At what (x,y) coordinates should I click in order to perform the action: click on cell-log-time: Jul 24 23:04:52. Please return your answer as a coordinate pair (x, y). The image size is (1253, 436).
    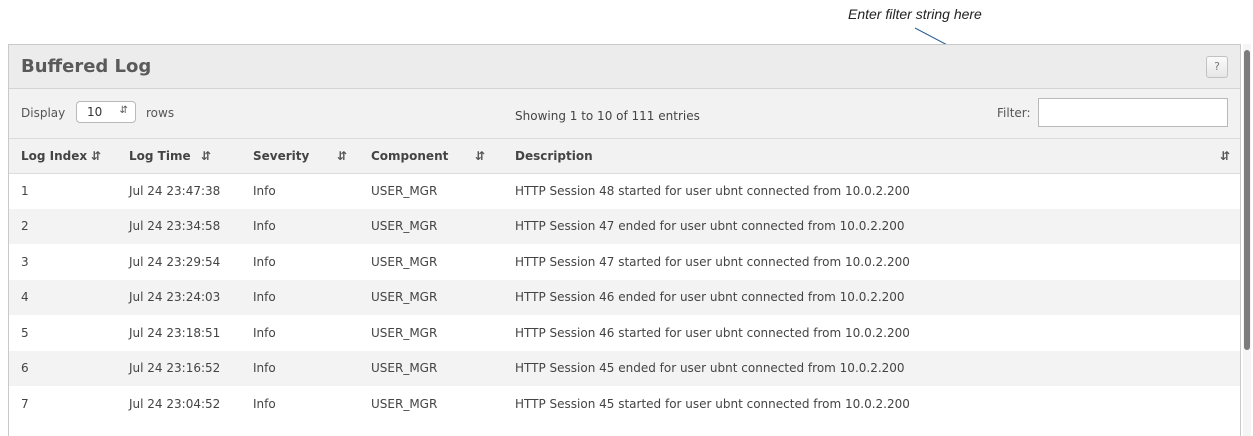
    Looking at the image, I should click on (175, 403).